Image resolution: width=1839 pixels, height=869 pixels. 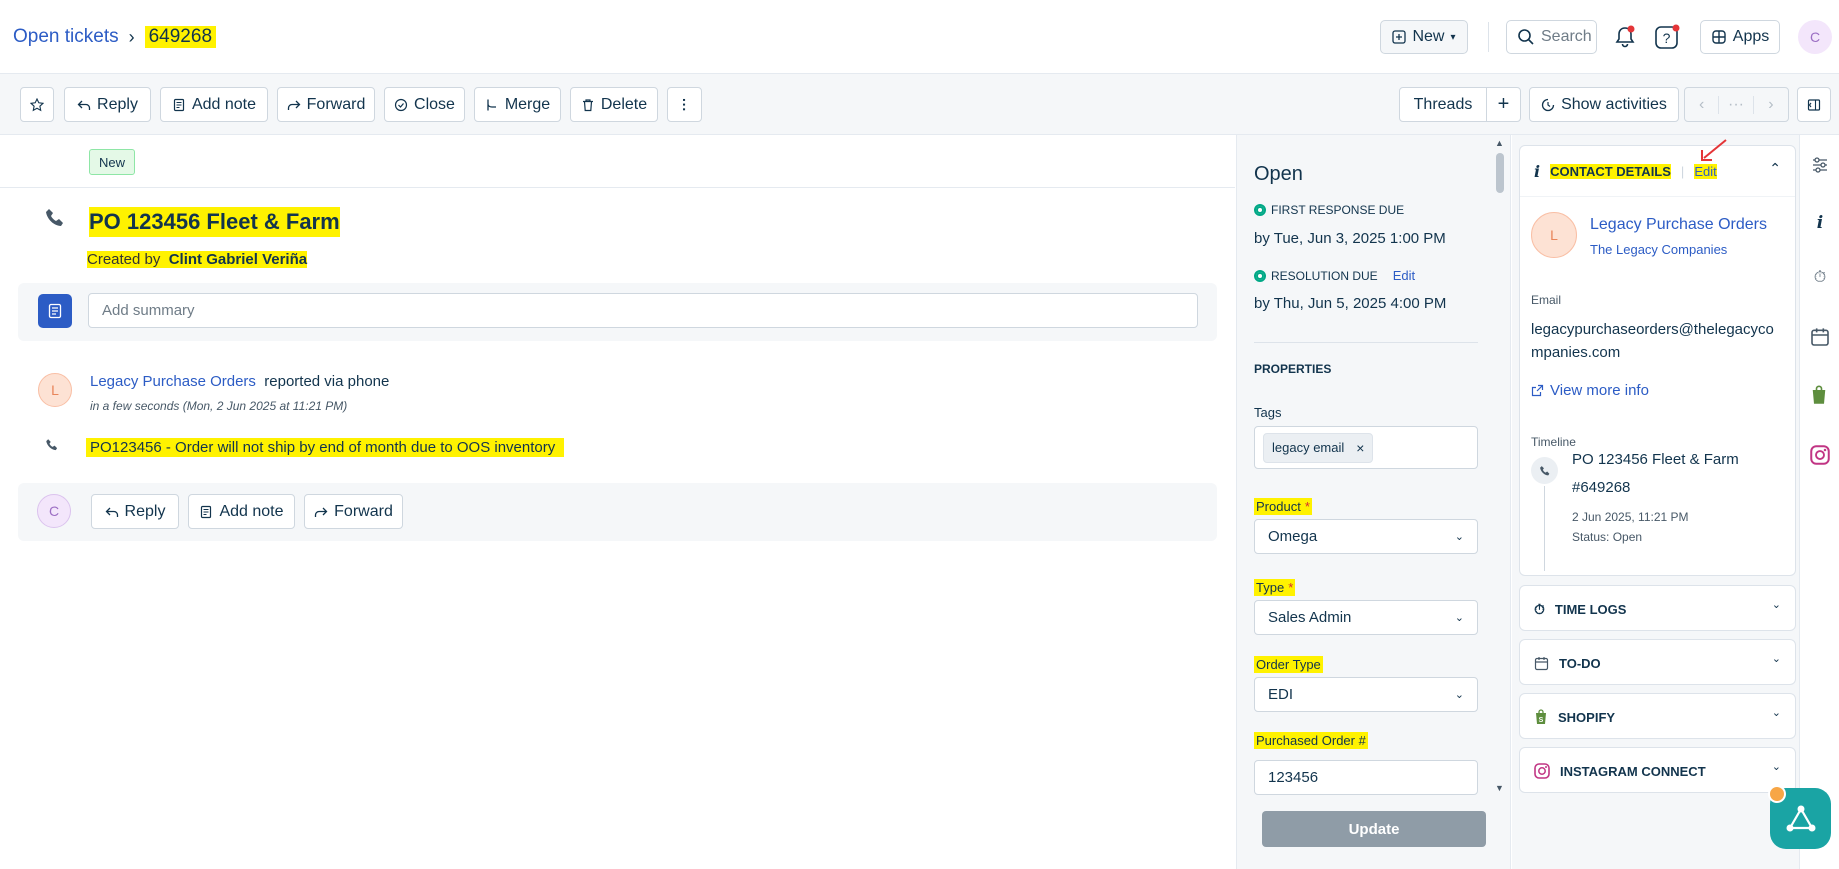 I want to click on view-more-info-link: View more info, so click(x=1590, y=390).